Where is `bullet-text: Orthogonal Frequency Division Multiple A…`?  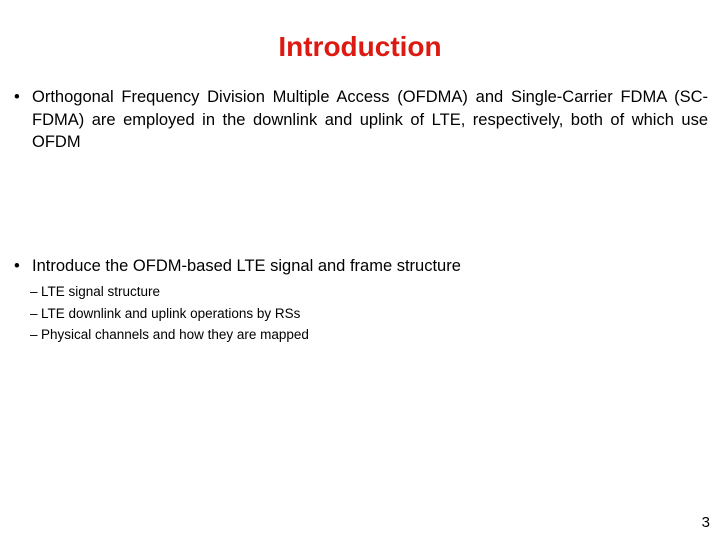
bullet-text: Orthogonal Frequency Division Multiple A… is located at coordinates (370, 119).